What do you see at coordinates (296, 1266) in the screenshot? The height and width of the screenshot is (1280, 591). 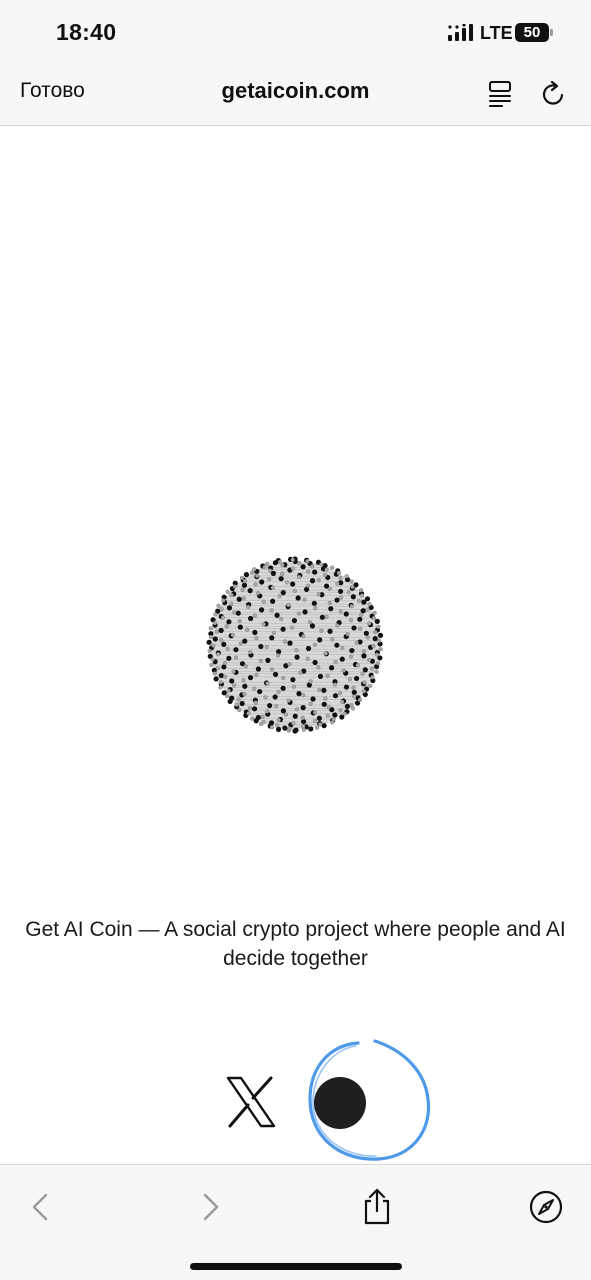 I see `home-indicator` at bounding box center [296, 1266].